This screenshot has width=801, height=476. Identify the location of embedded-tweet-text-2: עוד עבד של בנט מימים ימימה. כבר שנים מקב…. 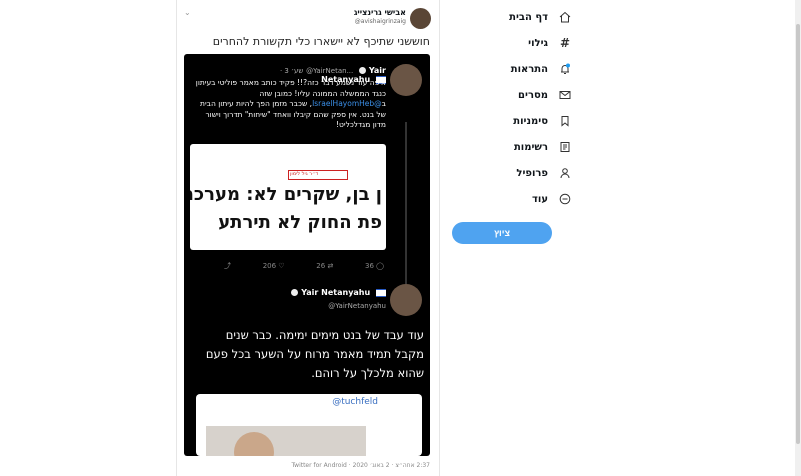
(314, 354).